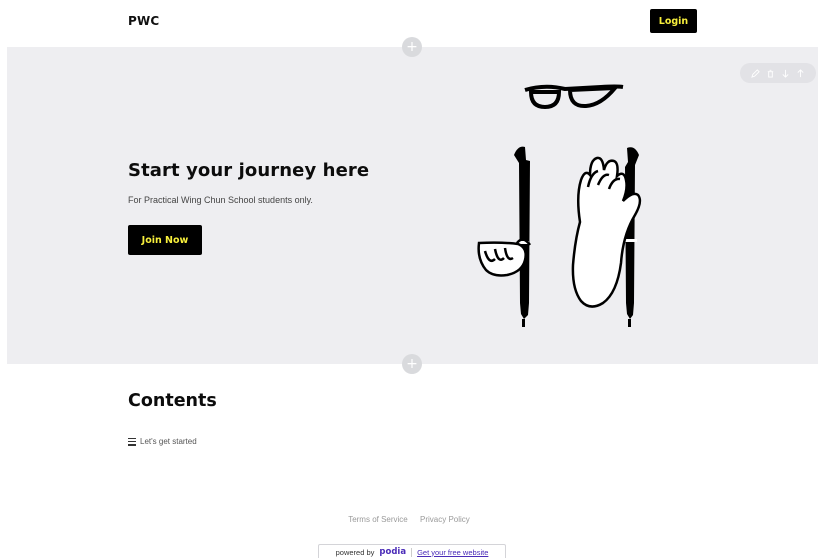  Describe the element at coordinates (778, 73) in the screenshot. I see `section-edit-toolbar` at that location.